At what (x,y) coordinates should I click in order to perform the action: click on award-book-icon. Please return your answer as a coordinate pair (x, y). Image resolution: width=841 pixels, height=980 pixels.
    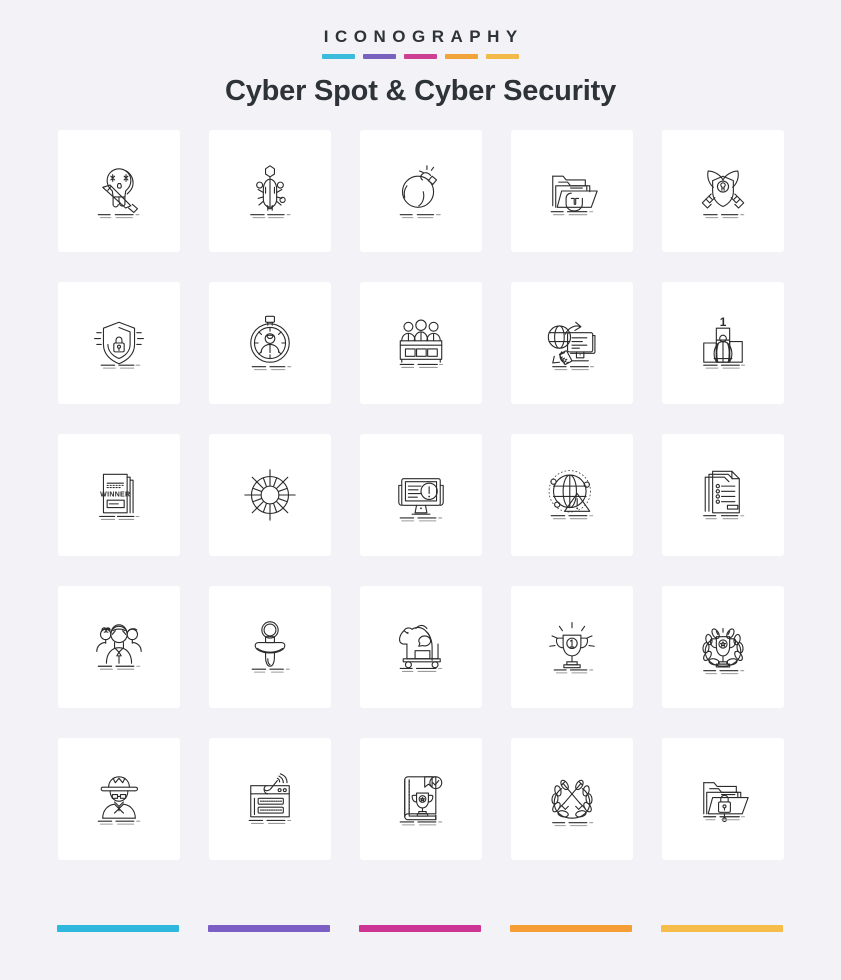
    Looking at the image, I should click on (420, 801).